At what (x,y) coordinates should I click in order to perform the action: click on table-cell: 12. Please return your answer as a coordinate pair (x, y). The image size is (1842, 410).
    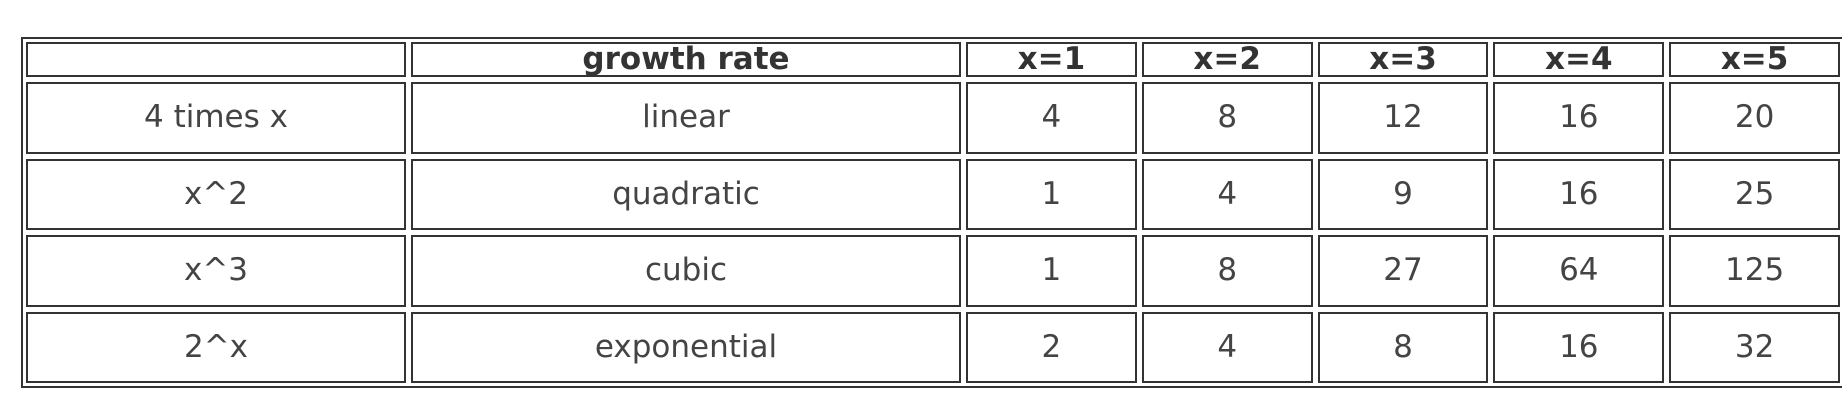
    Looking at the image, I should click on (1403, 118).